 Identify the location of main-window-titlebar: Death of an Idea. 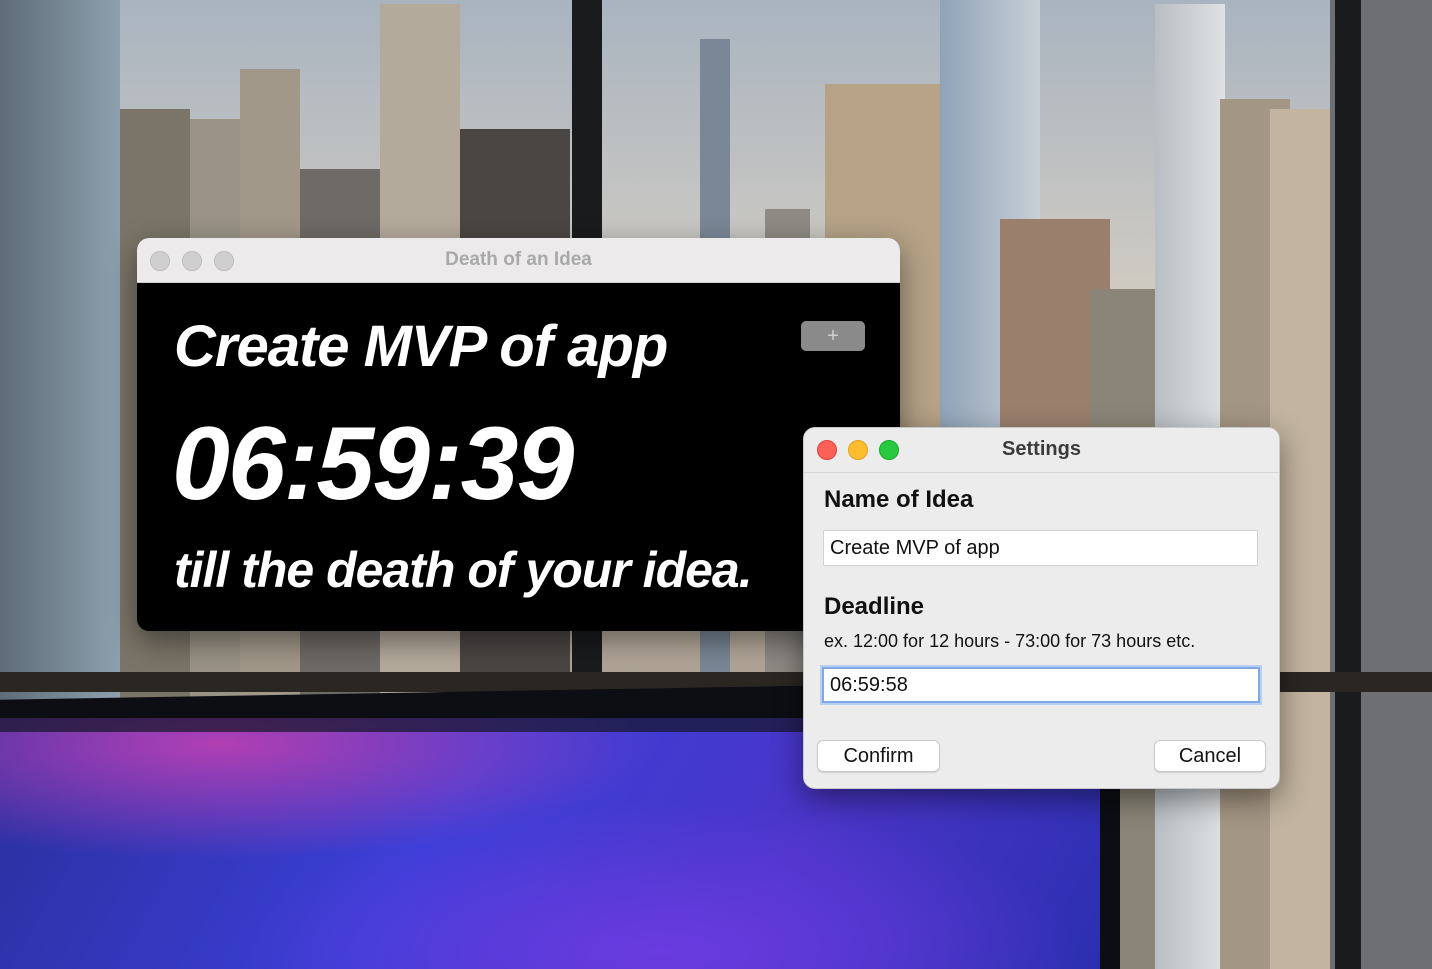
(518, 260).